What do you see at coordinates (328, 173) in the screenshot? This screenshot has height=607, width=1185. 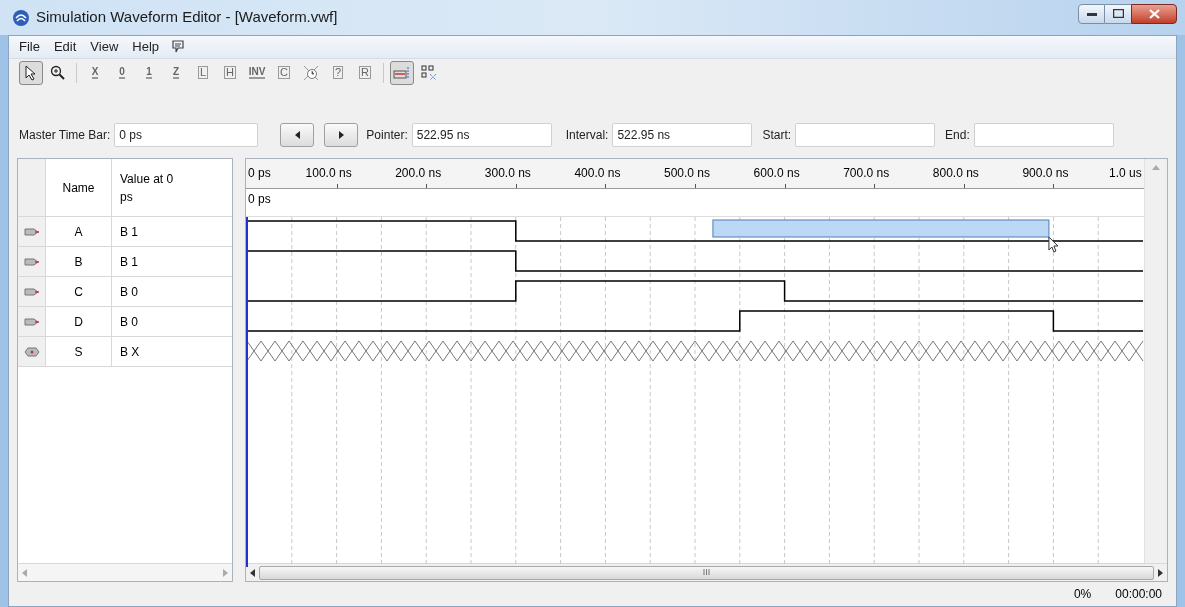 I see `tick-label: 100.0 ns` at bounding box center [328, 173].